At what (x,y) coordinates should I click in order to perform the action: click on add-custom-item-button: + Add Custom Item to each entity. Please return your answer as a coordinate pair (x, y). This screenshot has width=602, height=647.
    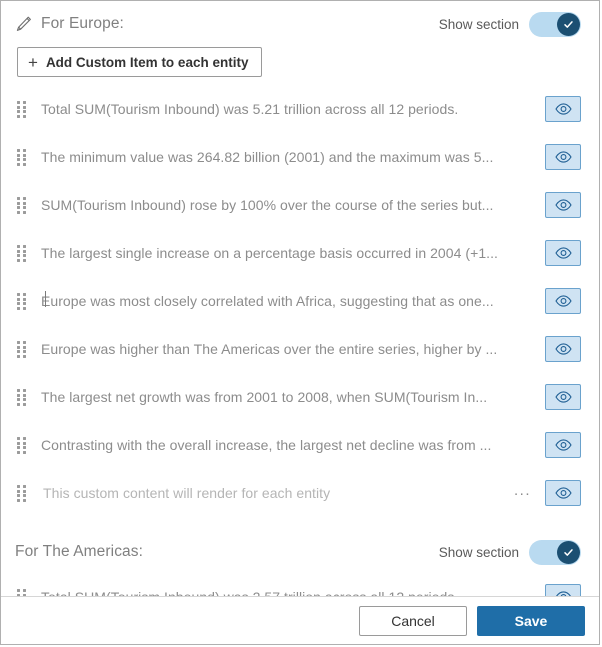
    Looking at the image, I should click on (140, 62).